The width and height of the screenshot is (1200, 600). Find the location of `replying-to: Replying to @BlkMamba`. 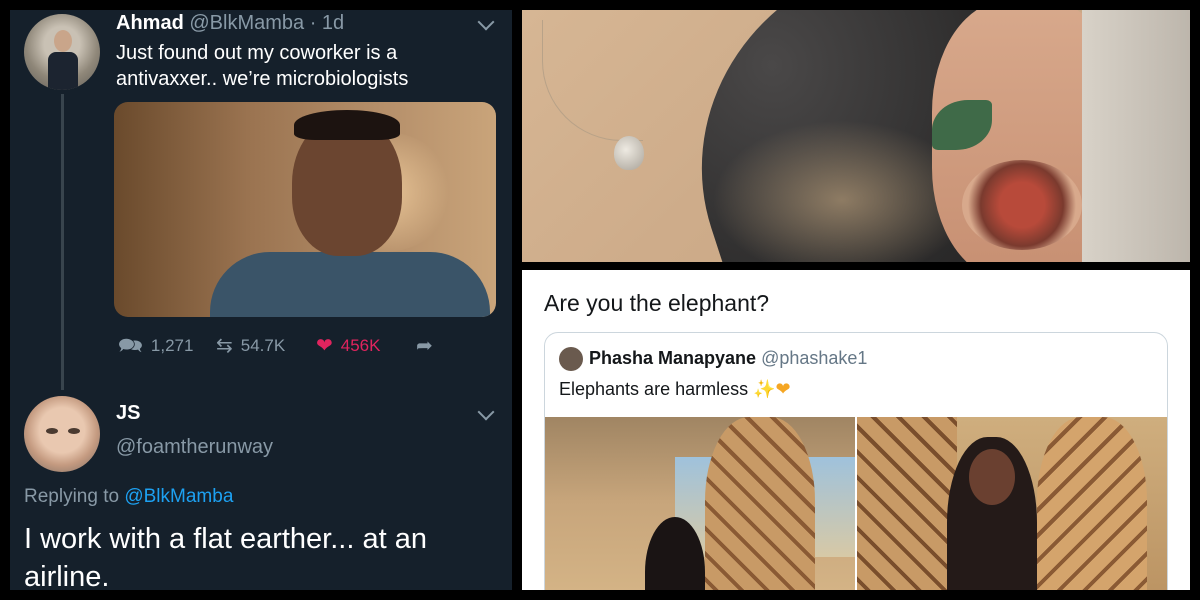

replying-to: Replying to @BlkMamba is located at coordinates (128, 497).